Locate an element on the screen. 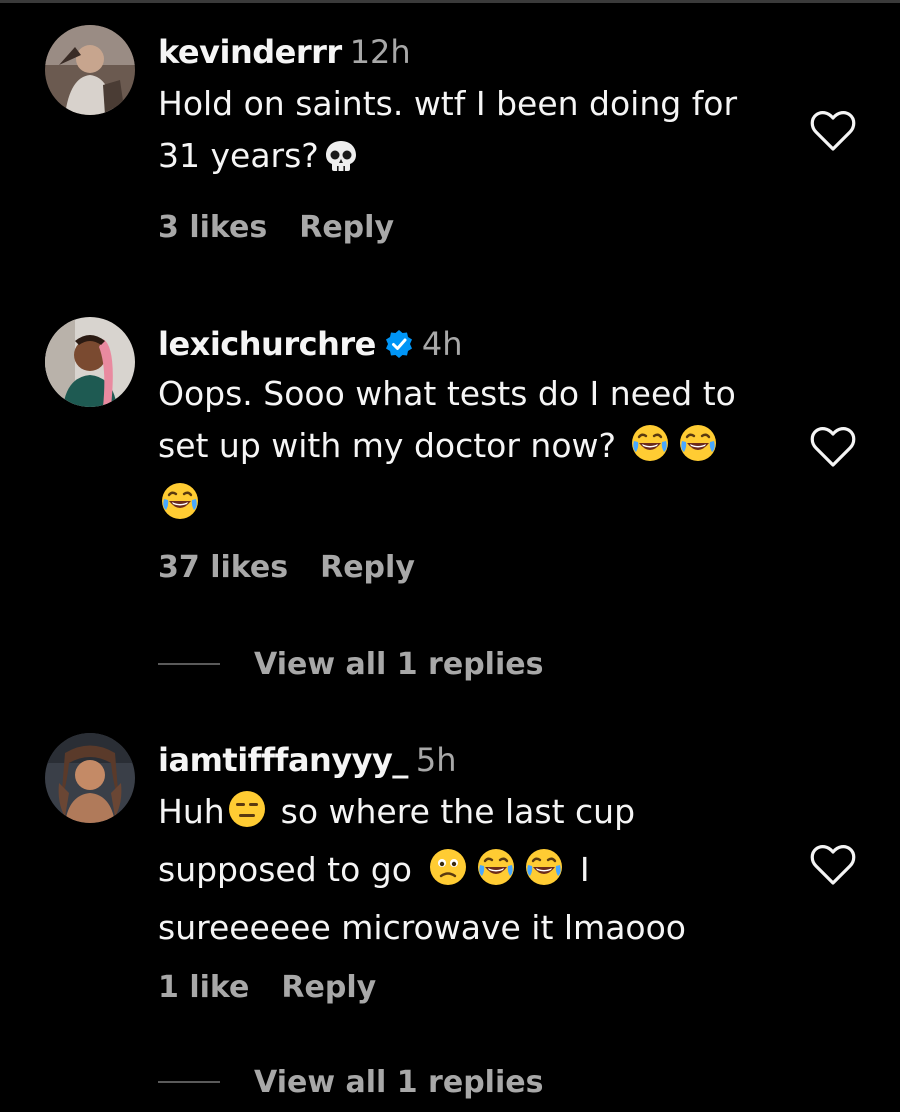 This screenshot has width=900, height=1112. comment-line: sureeeeee microwave it lmaooo is located at coordinates (422, 927).